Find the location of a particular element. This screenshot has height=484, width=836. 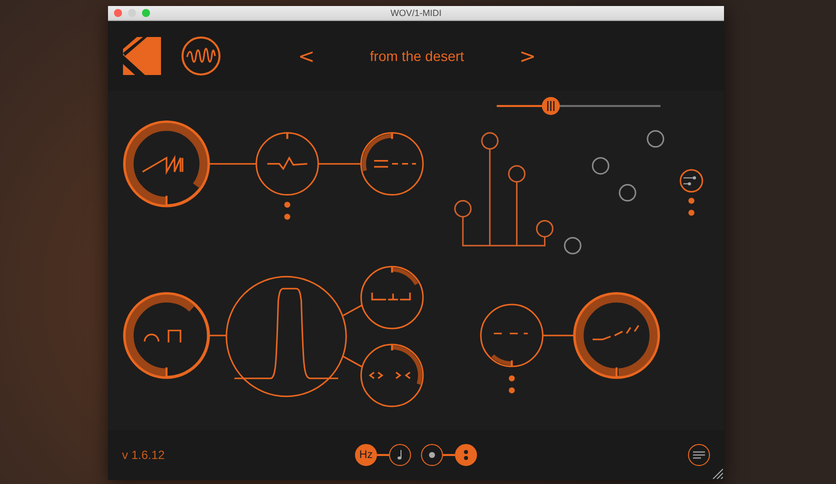

two-dots-icon is located at coordinates (466, 455).